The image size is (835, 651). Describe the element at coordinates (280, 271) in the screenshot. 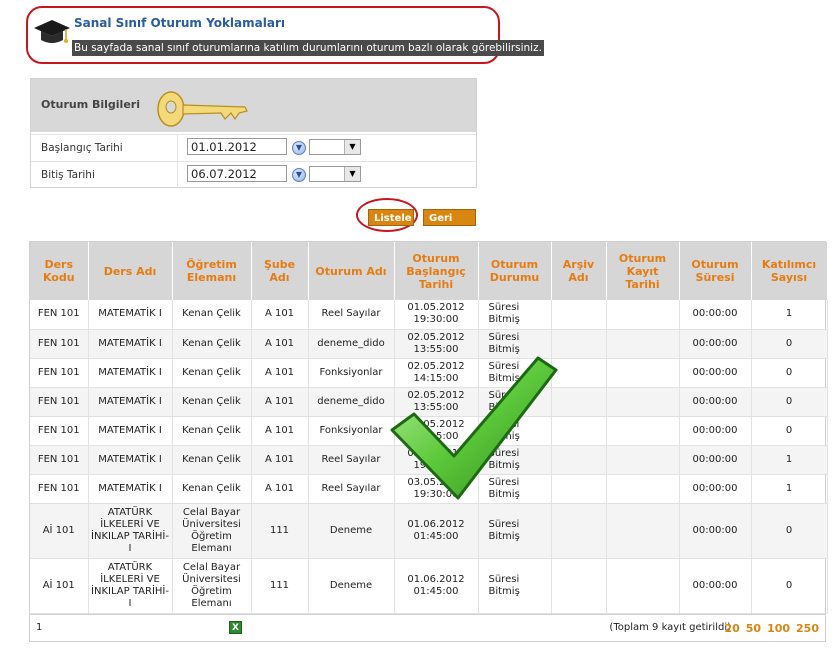

I see `column-header: Şube Adı` at that location.